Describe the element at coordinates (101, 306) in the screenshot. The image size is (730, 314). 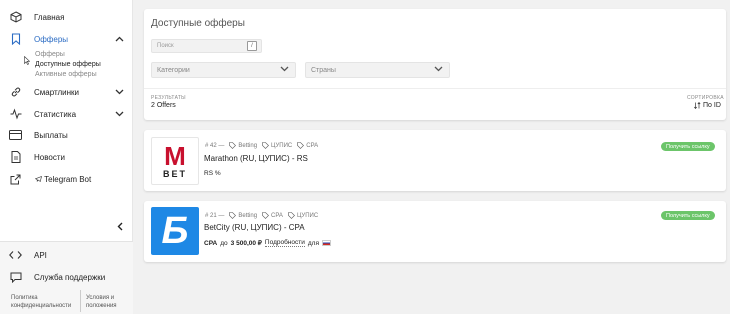
I see `terms-line-2: положения` at that location.